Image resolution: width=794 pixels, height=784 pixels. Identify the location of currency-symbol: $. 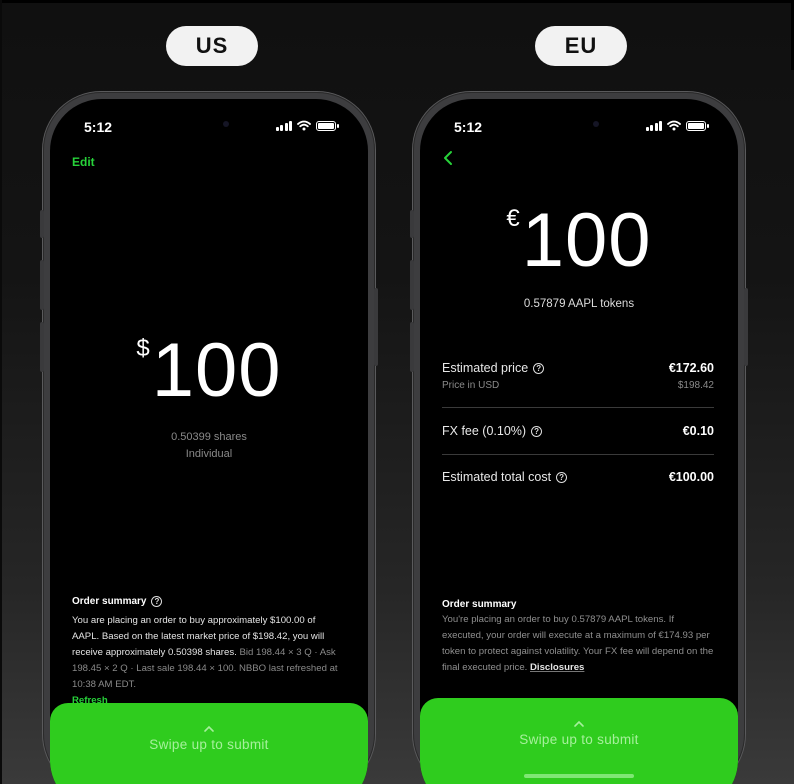
(143, 348).